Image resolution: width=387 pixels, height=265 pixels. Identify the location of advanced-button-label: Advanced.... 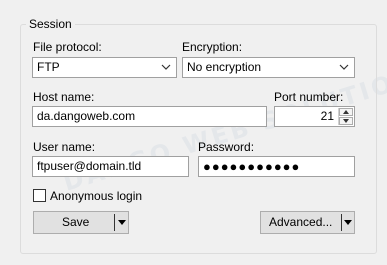
(301, 222).